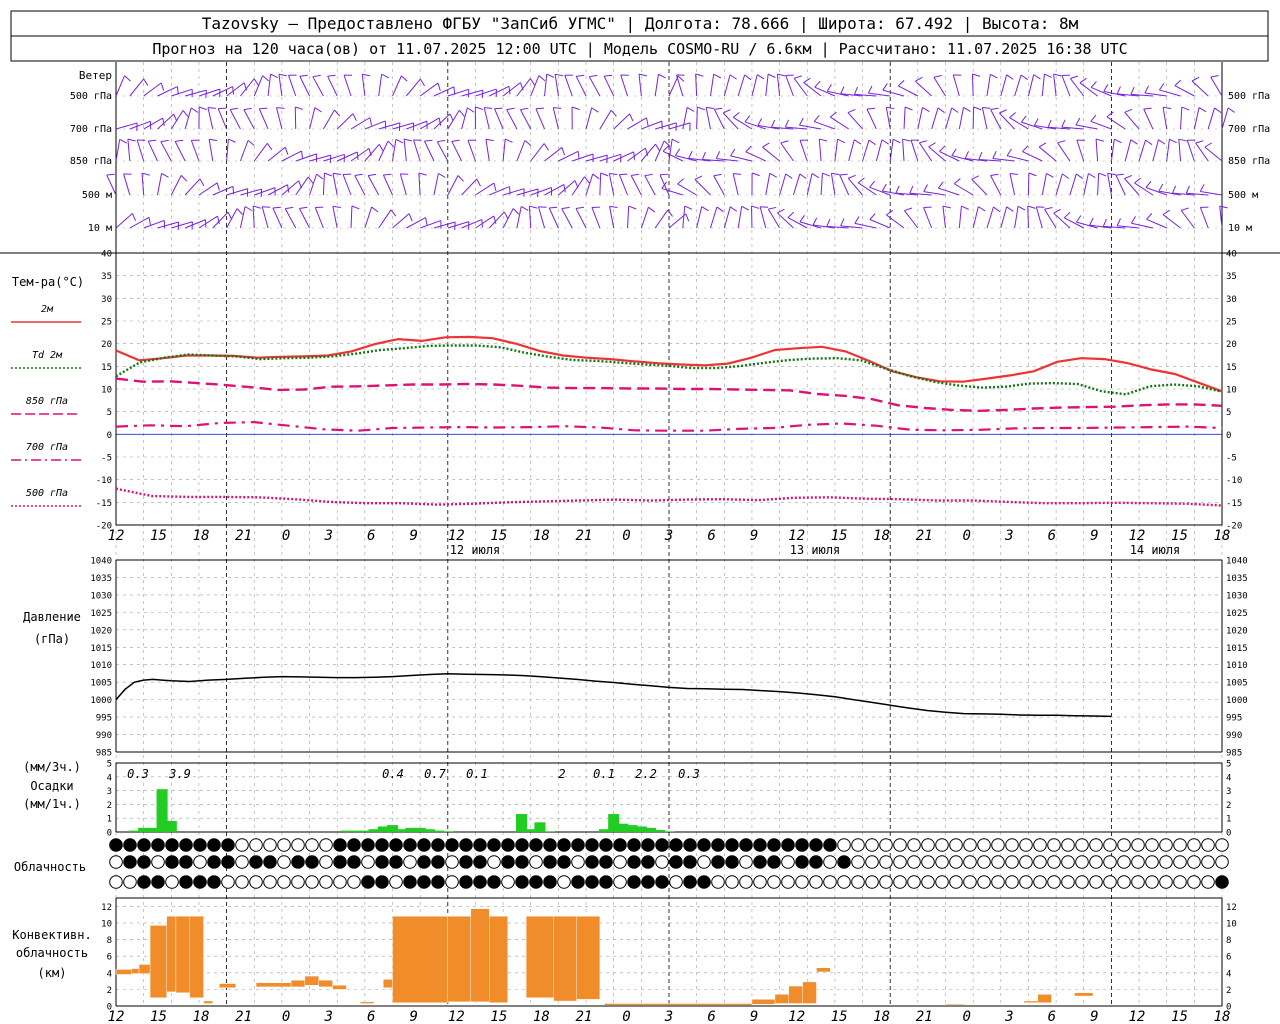 This screenshot has height=1024, width=1280. What do you see at coordinates (106, 368) in the screenshot?
I see `temp-tick-left: 15` at bounding box center [106, 368].